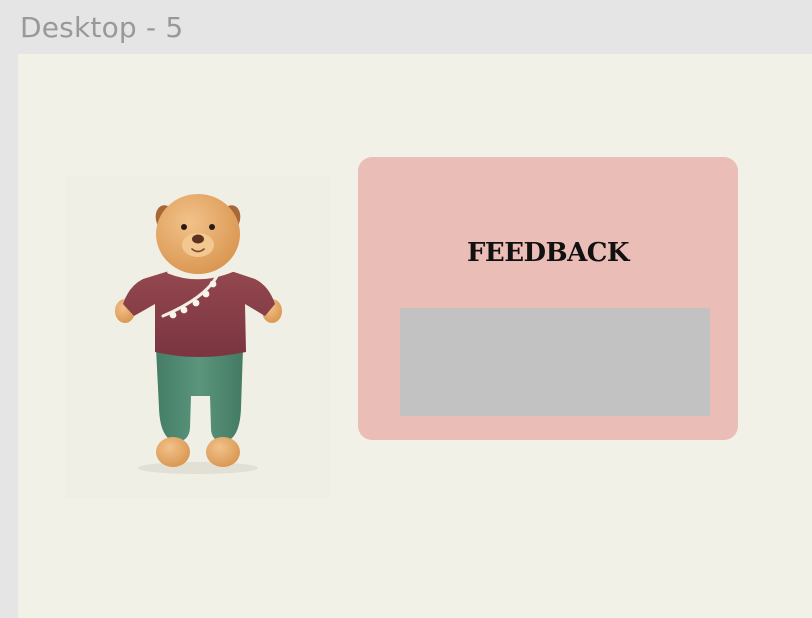 The image size is (812, 618). Describe the element at coordinates (548, 253) in the screenshot. I see `feedback-title: FEEDBACK` at that location.